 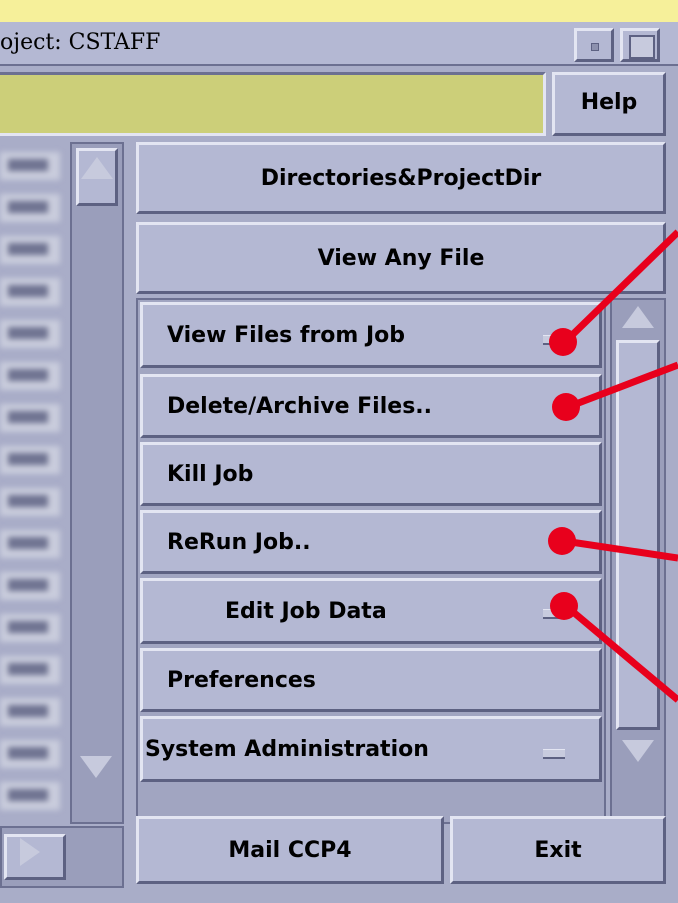 What do you see at coordinates (615, 391) in the screenshot?
I see `annotation-arrow-delete-archive` at bounding box center [615, 391].